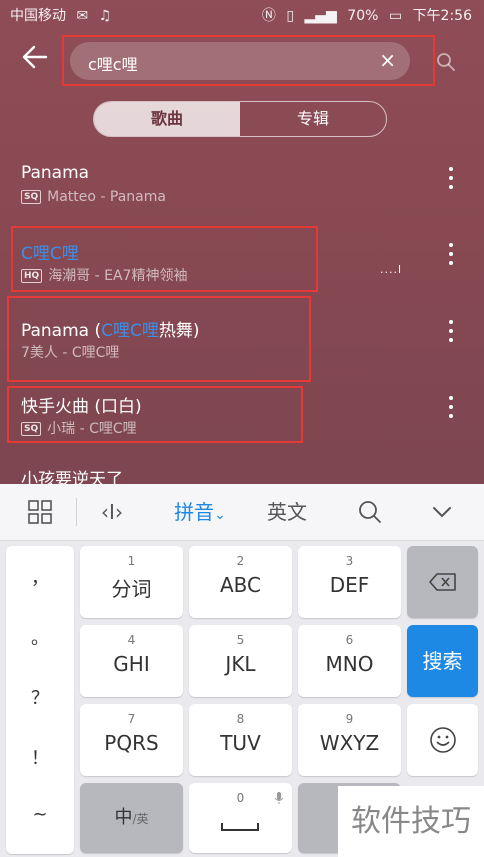 This screenshot has height=857, width=484. I want to click on song-item: 小孩要逆天了, so click(242, 474).